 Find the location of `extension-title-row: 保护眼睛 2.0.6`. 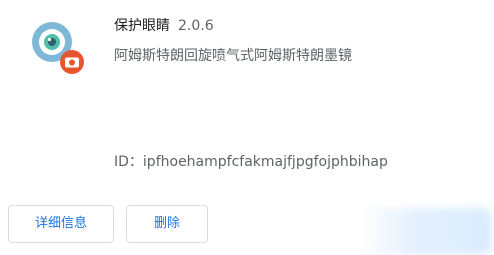

extension-title-row: 保护眼睛 2.0.6 is located at coordinates (164, 26).